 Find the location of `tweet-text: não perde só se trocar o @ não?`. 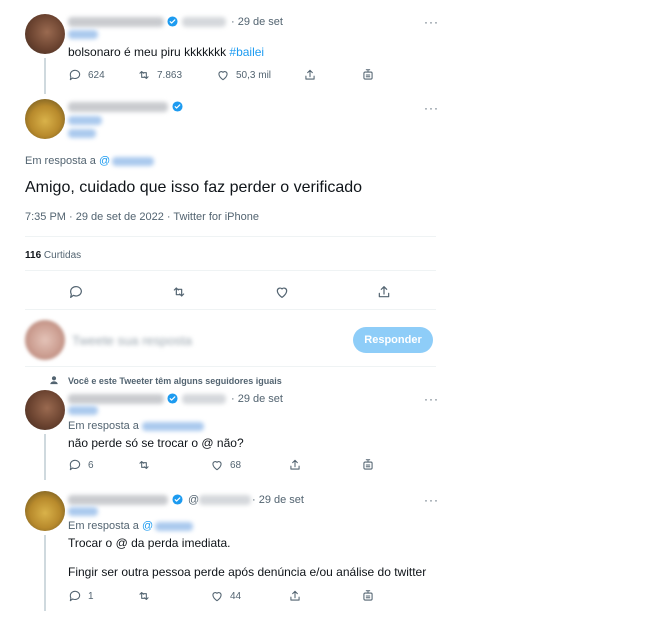

tweet-text: não perde só se trocar o @ não? is located at coordinates (156, 443).